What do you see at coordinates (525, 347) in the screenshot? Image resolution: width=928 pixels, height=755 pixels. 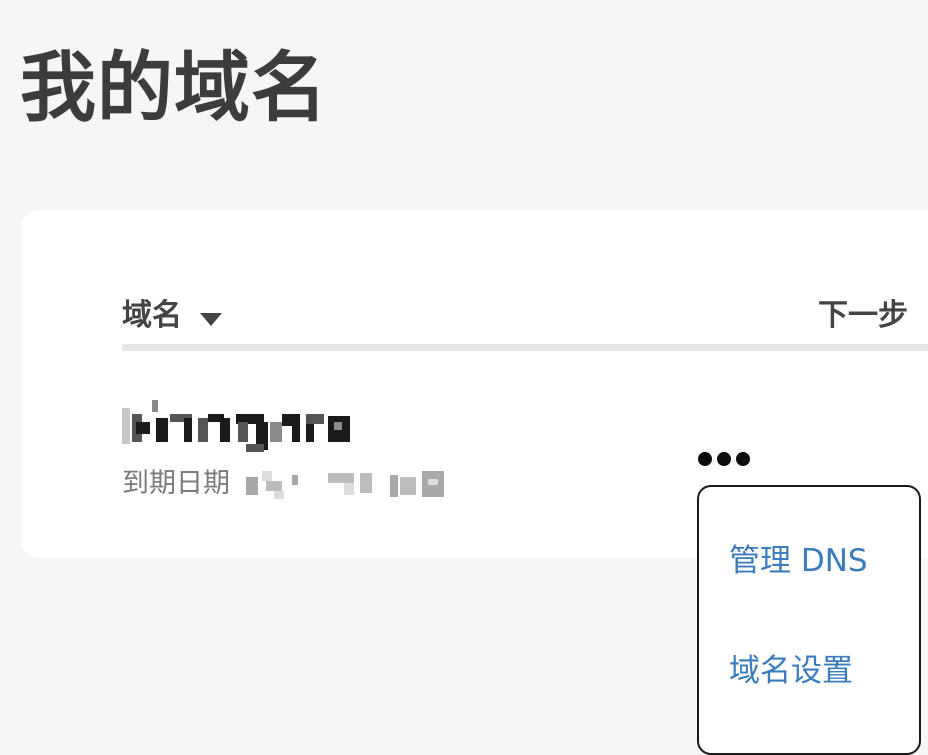 I see `header-divider` at bounding box center [525, 347].